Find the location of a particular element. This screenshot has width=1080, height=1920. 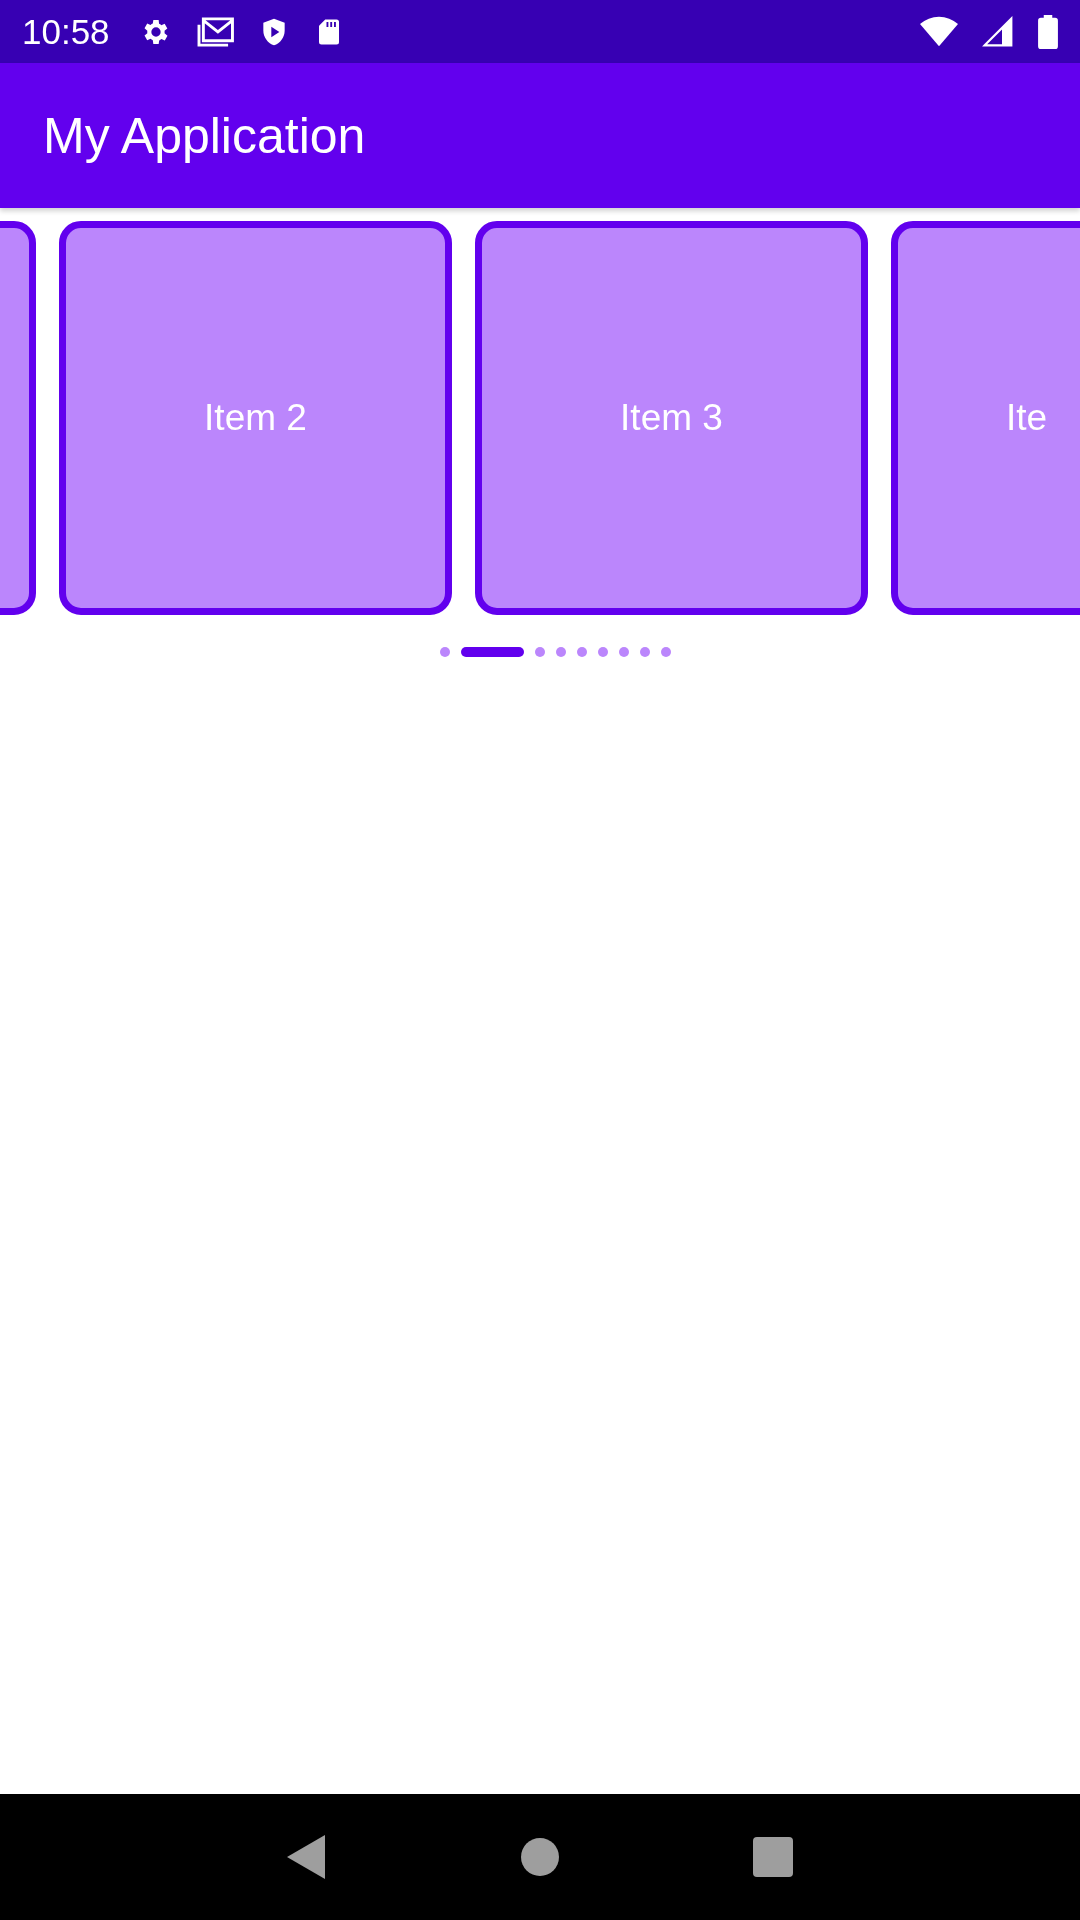

back-icon is located at coordinates (307, 1857).